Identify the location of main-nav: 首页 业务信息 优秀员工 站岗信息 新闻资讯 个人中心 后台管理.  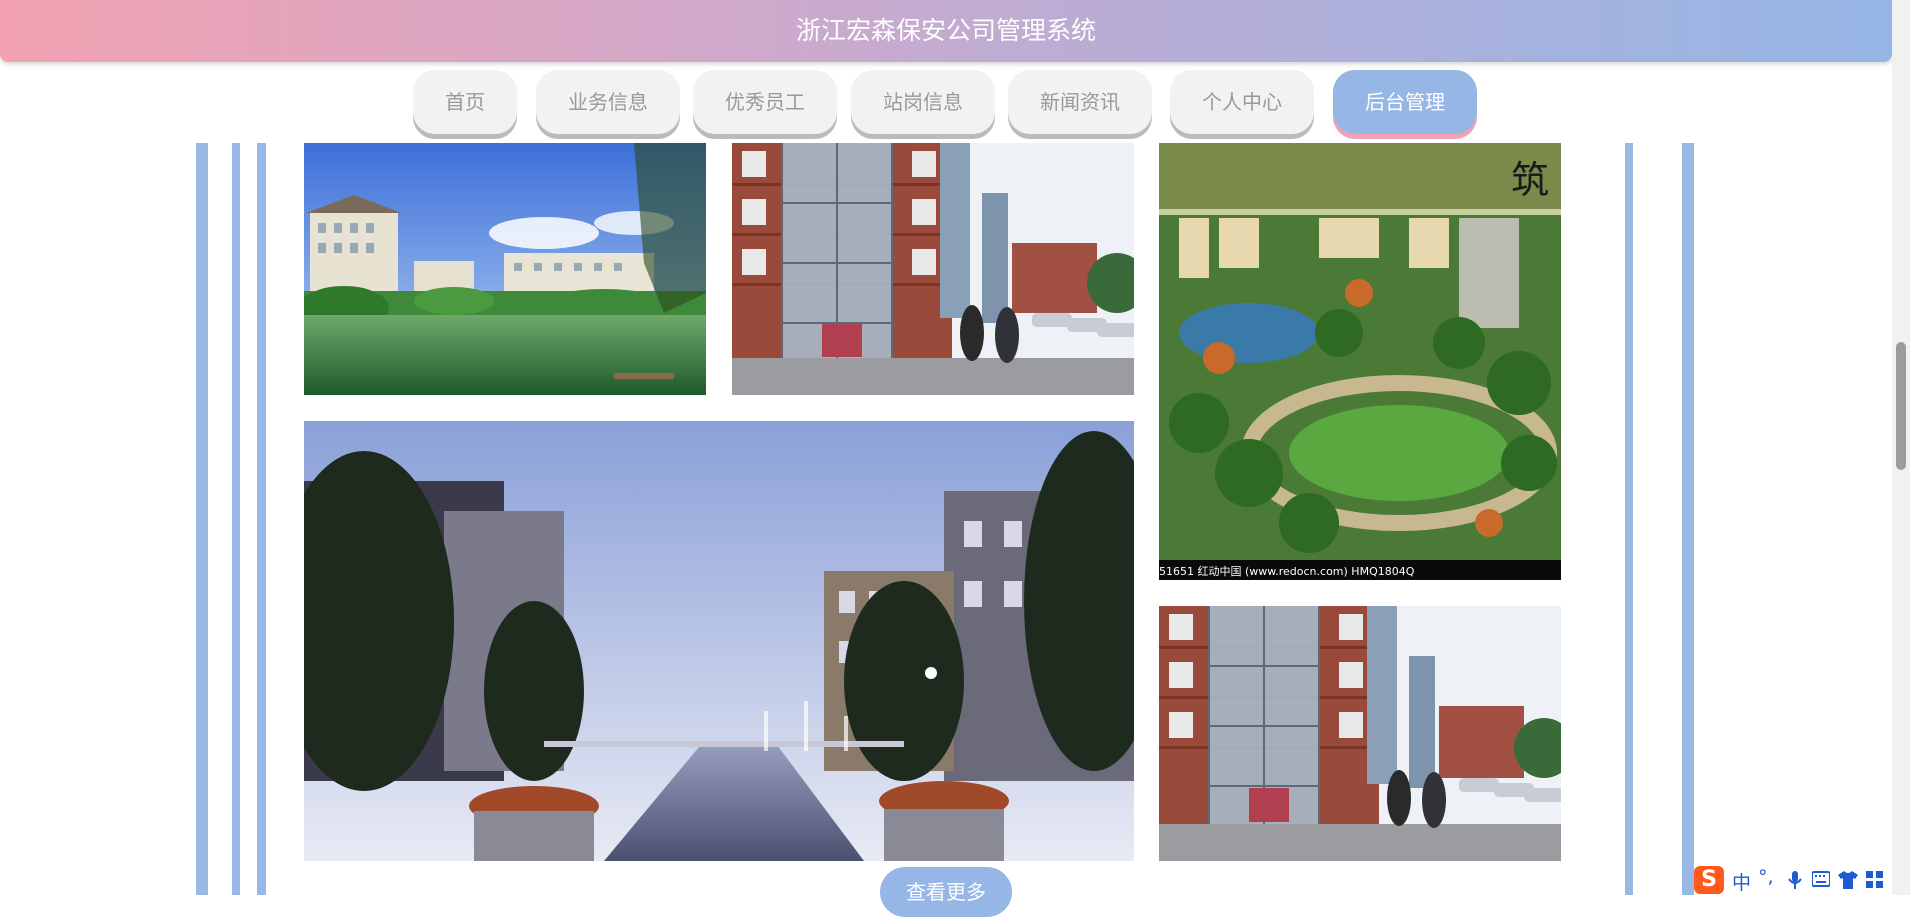
(946, 105).